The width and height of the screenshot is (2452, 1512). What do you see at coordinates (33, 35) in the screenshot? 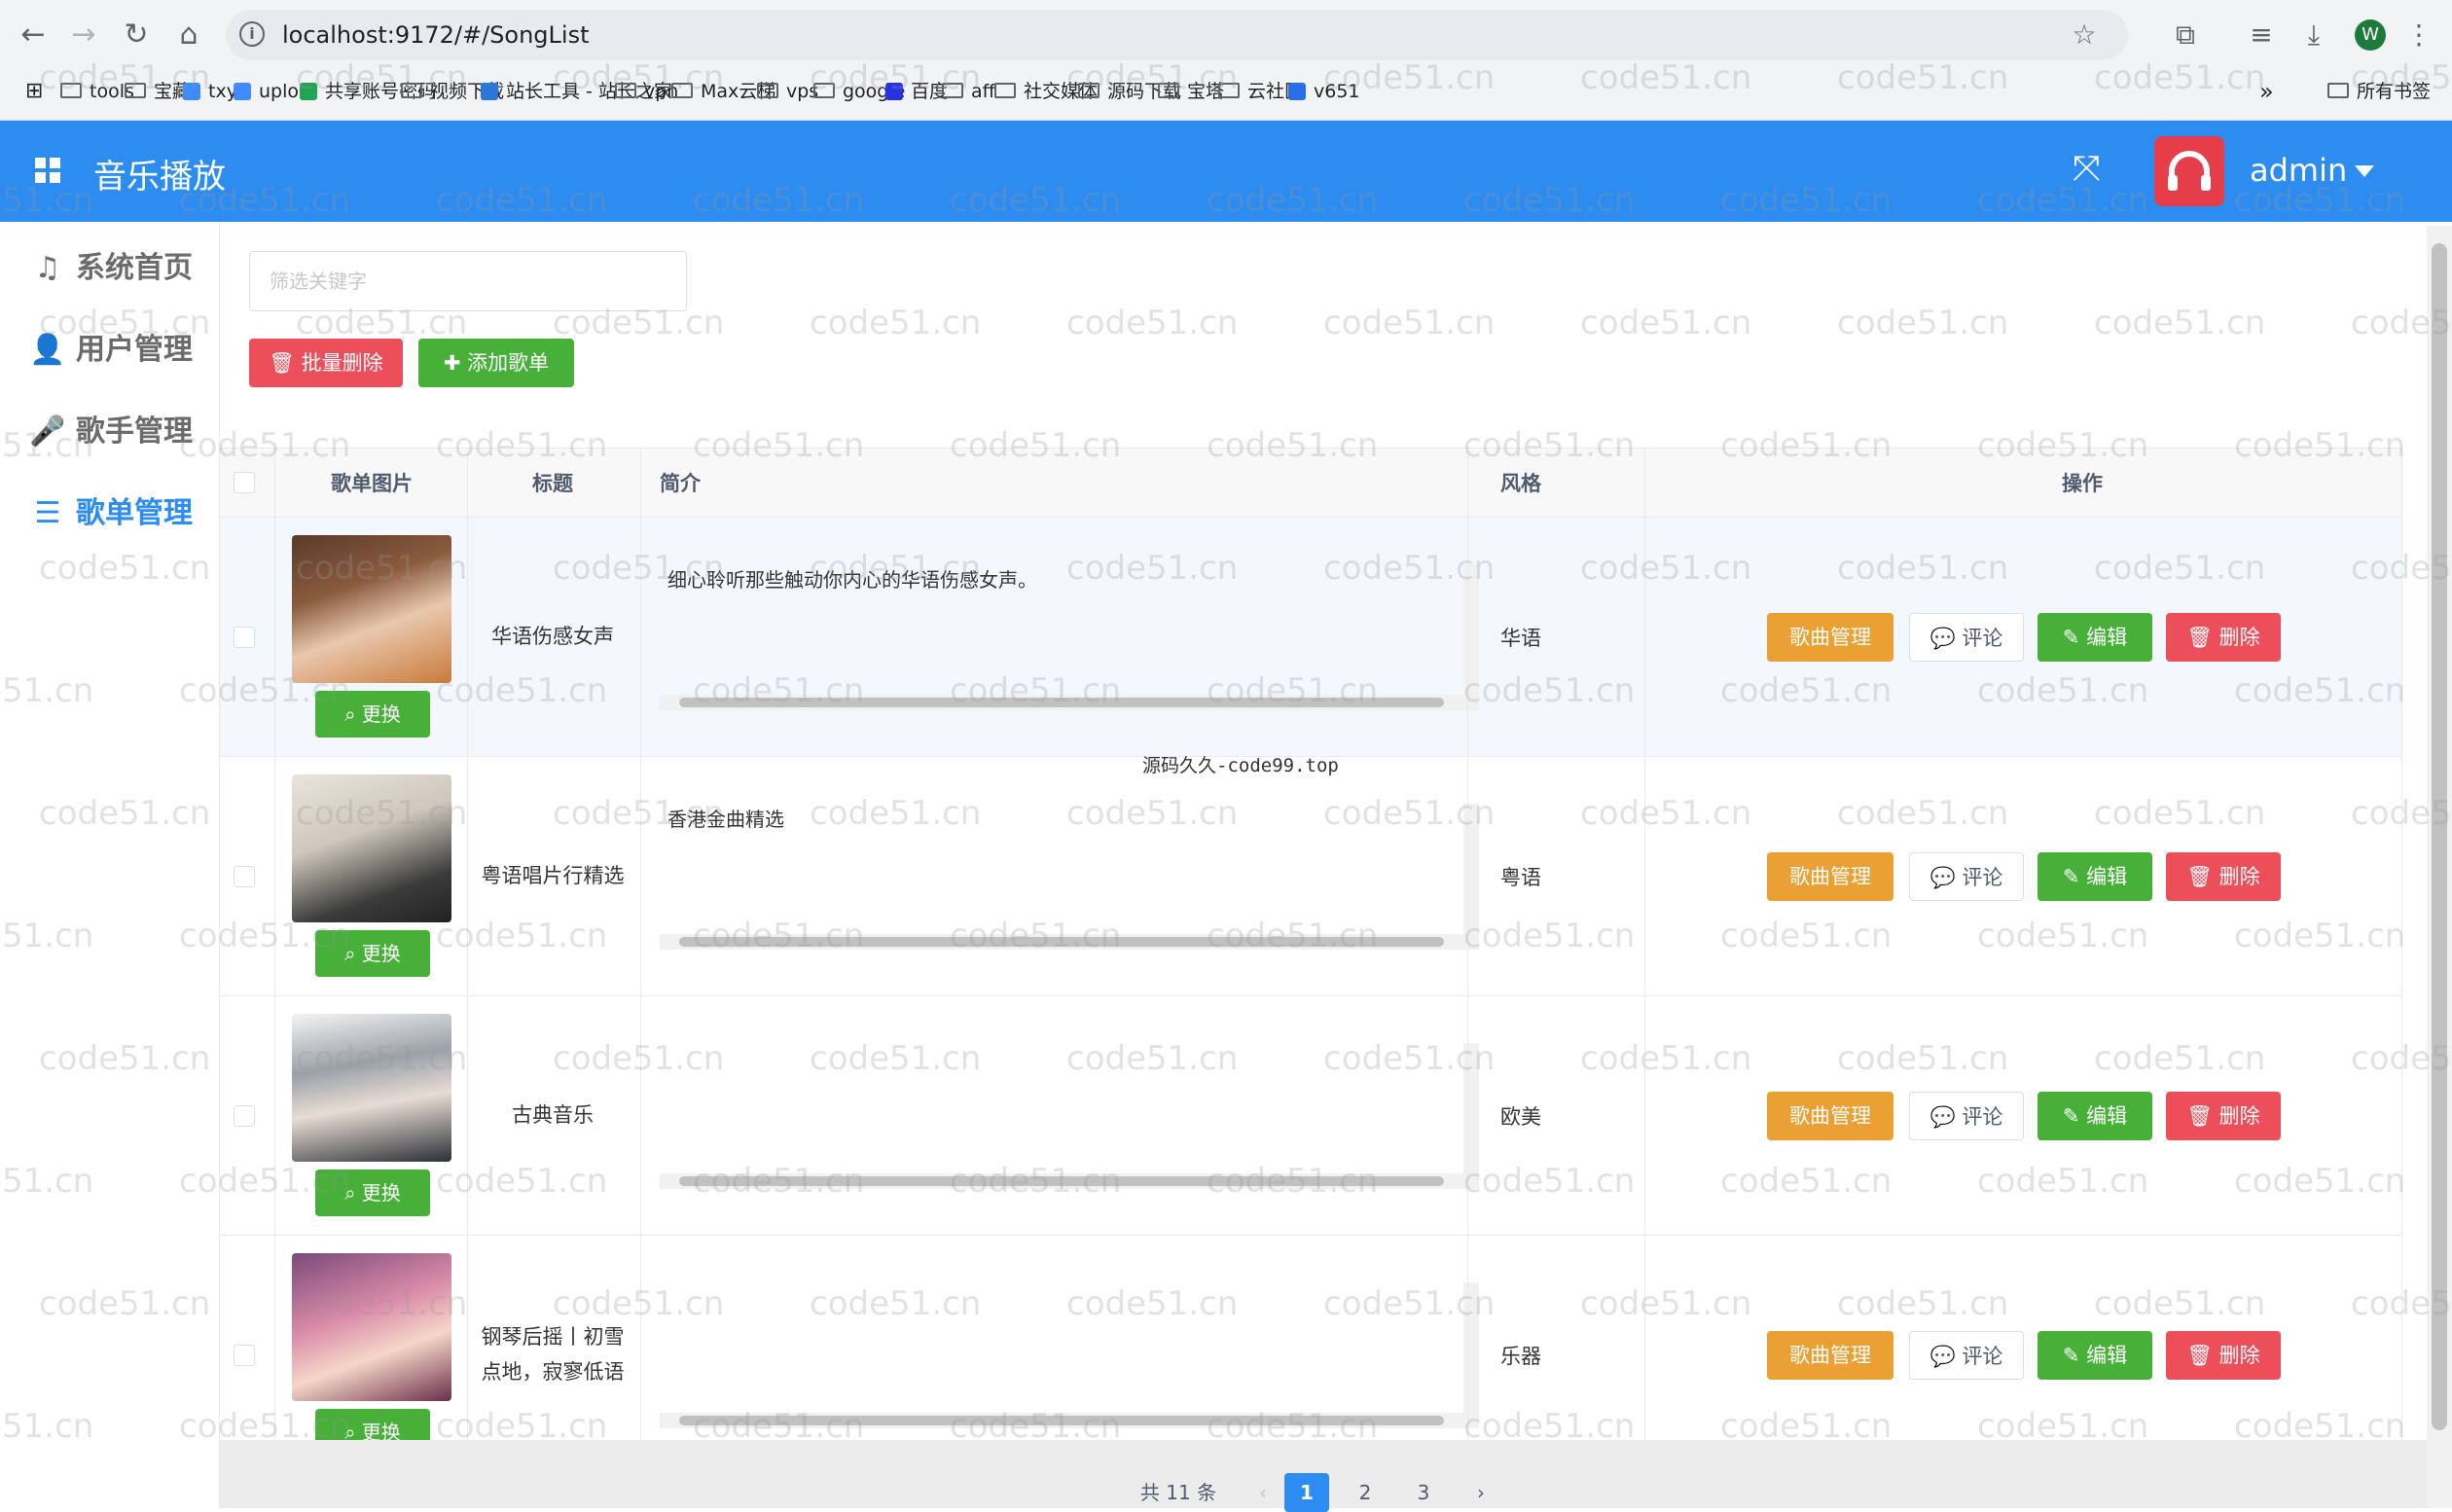
I see `back-icon: ←` at bounding box center [33, 35].